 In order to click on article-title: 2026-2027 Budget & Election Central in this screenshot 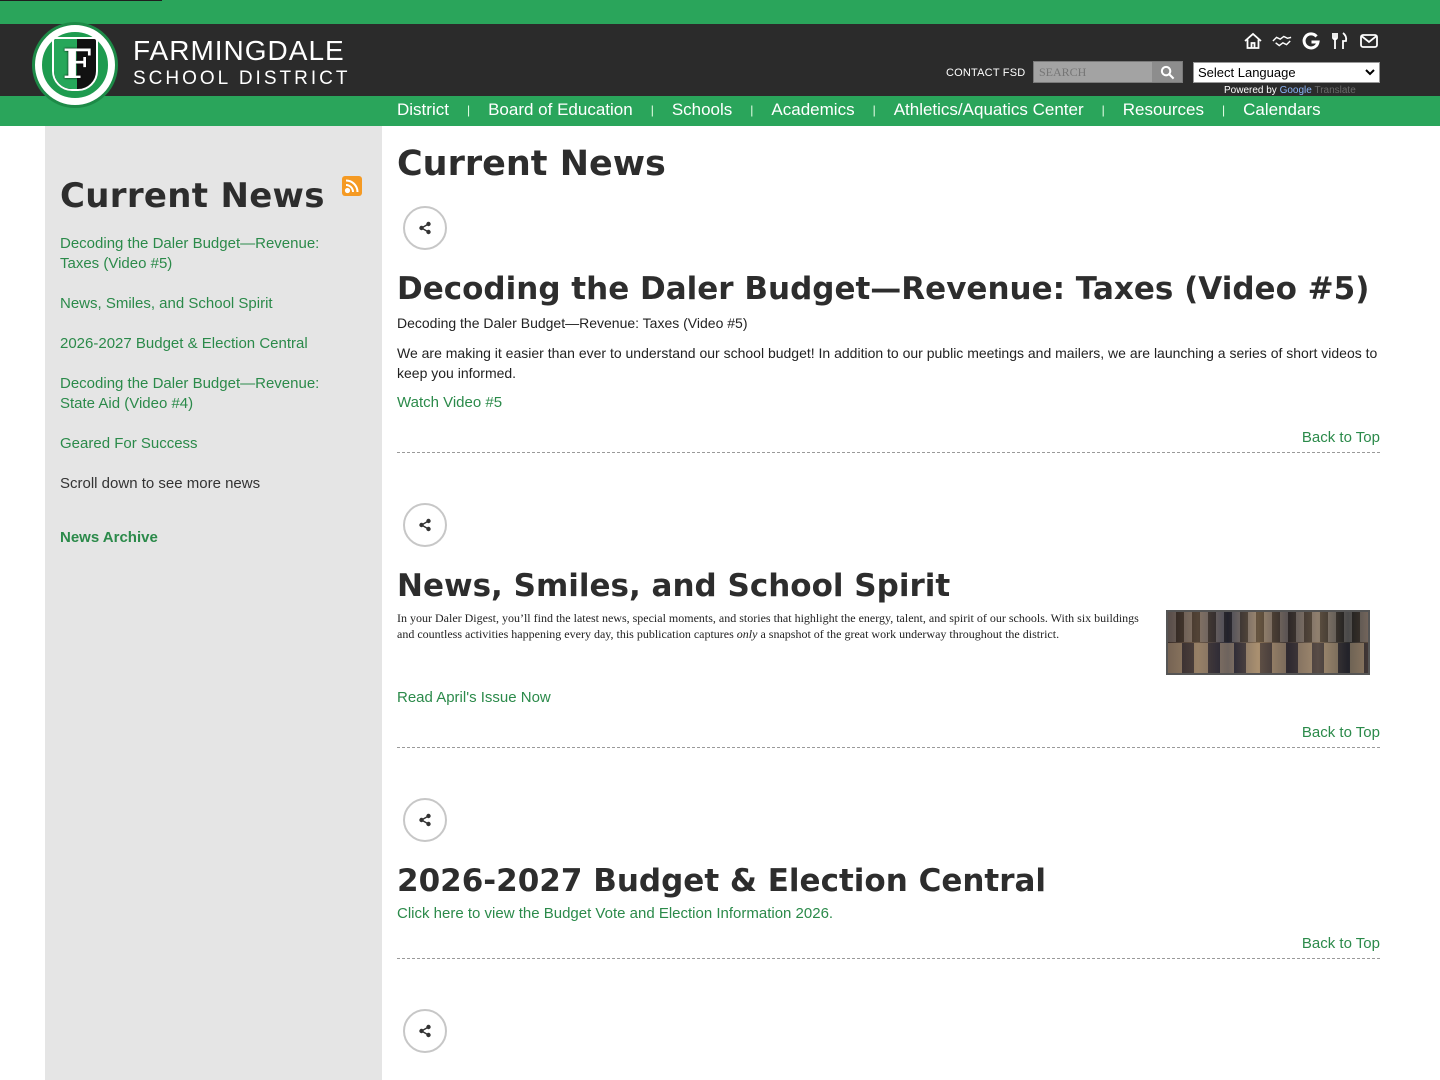, I will do `click(721, 881)`.